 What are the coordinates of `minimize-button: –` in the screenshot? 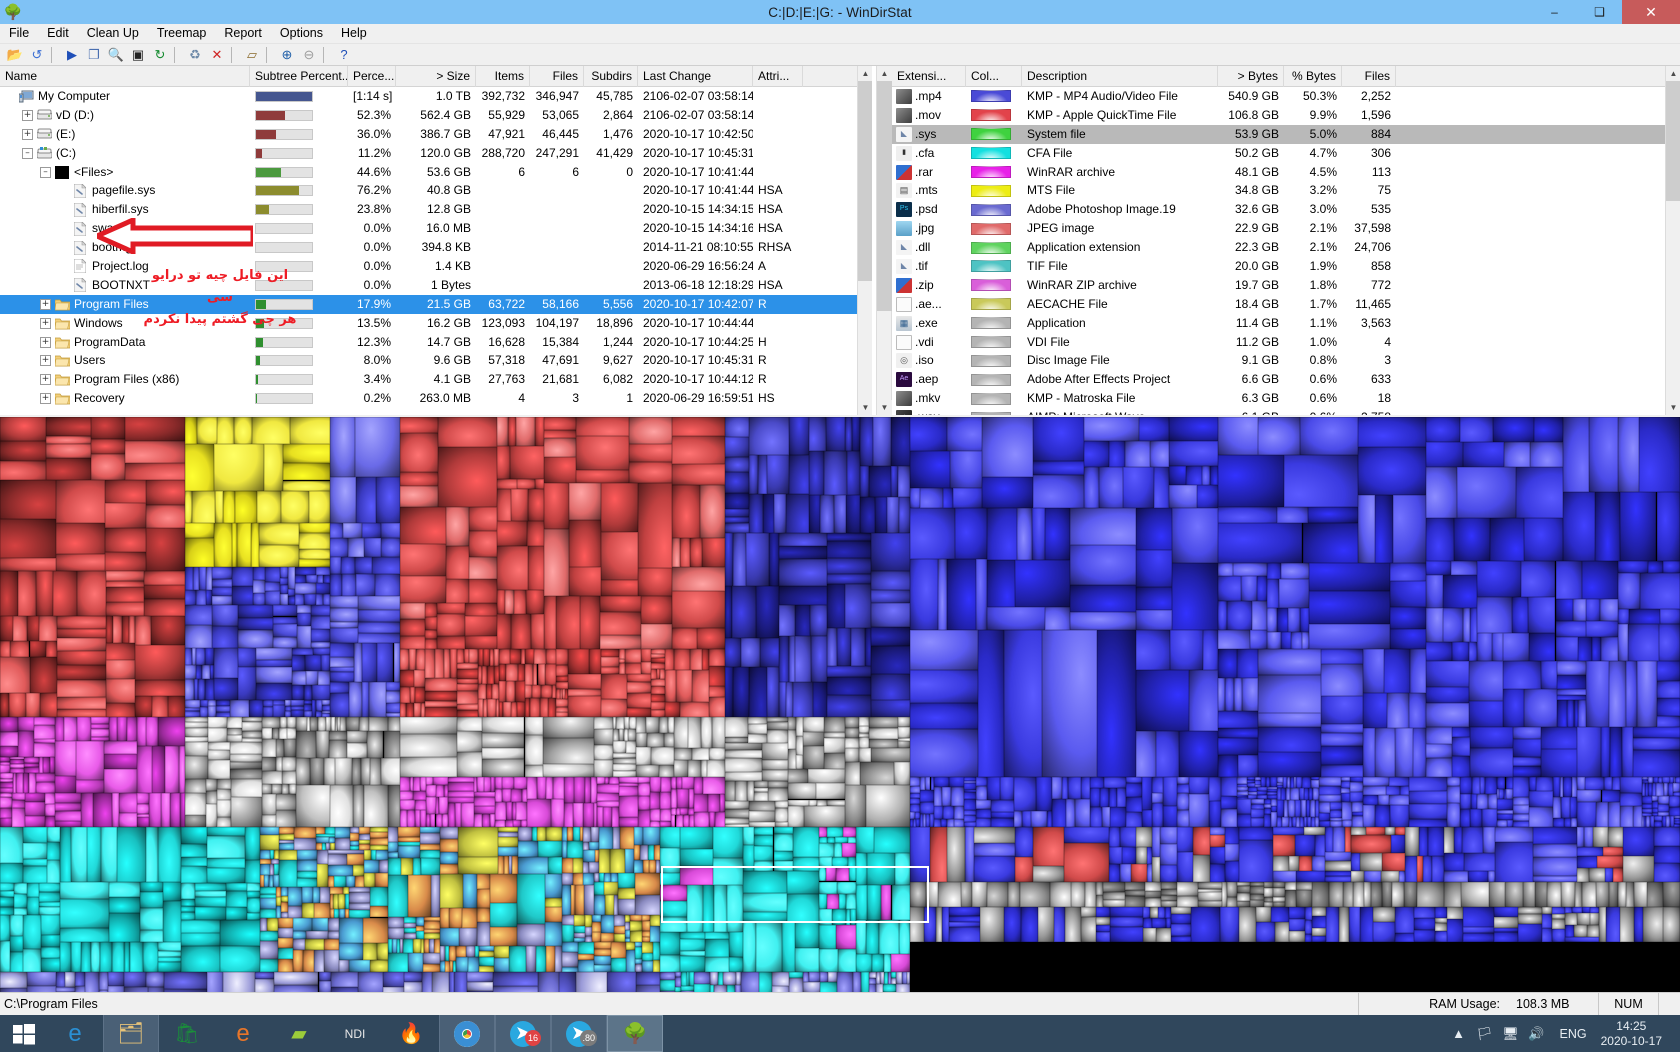 It's located at (1554, 12).